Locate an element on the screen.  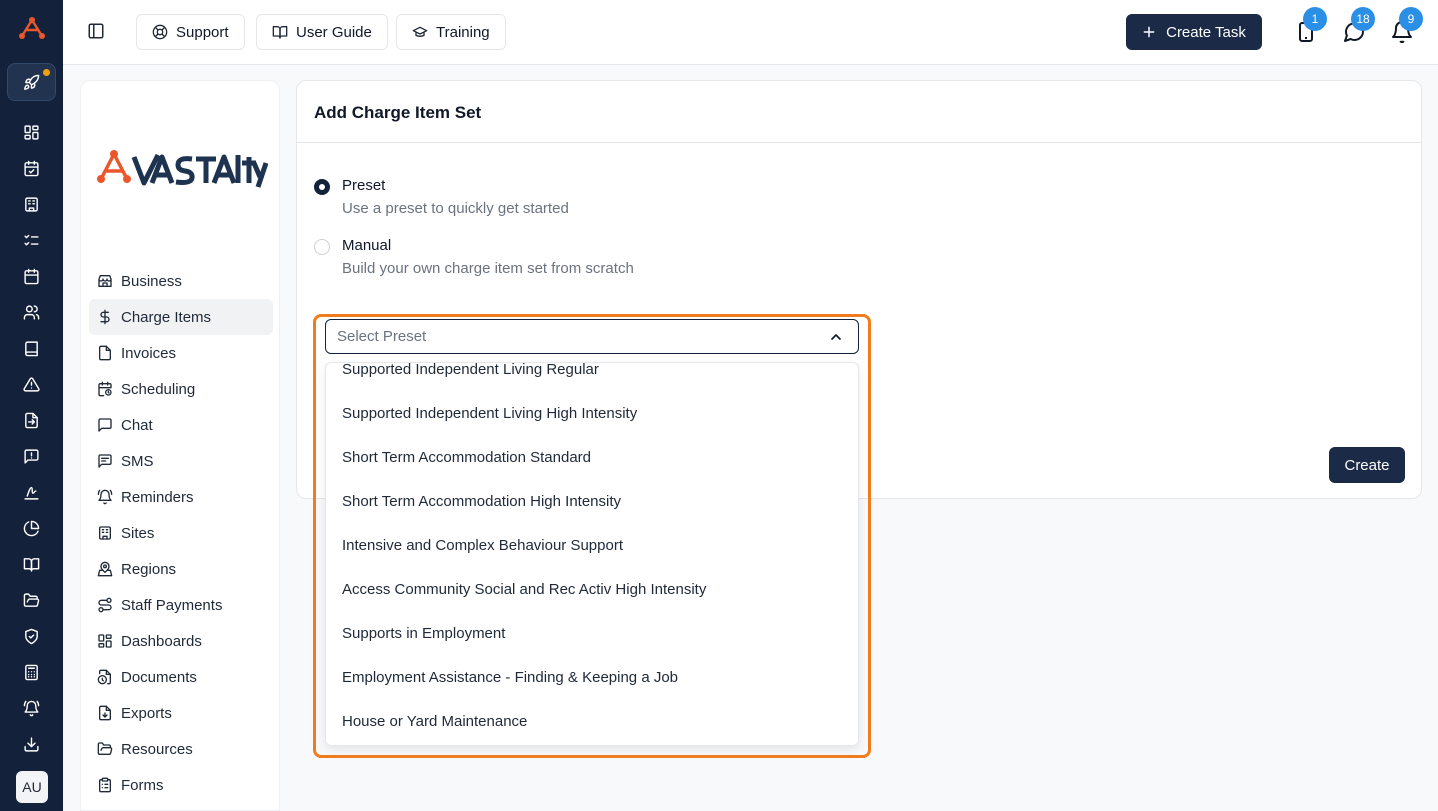
preset-option-item: Supported Independent Living Regular is located at coordinates (592, 377).